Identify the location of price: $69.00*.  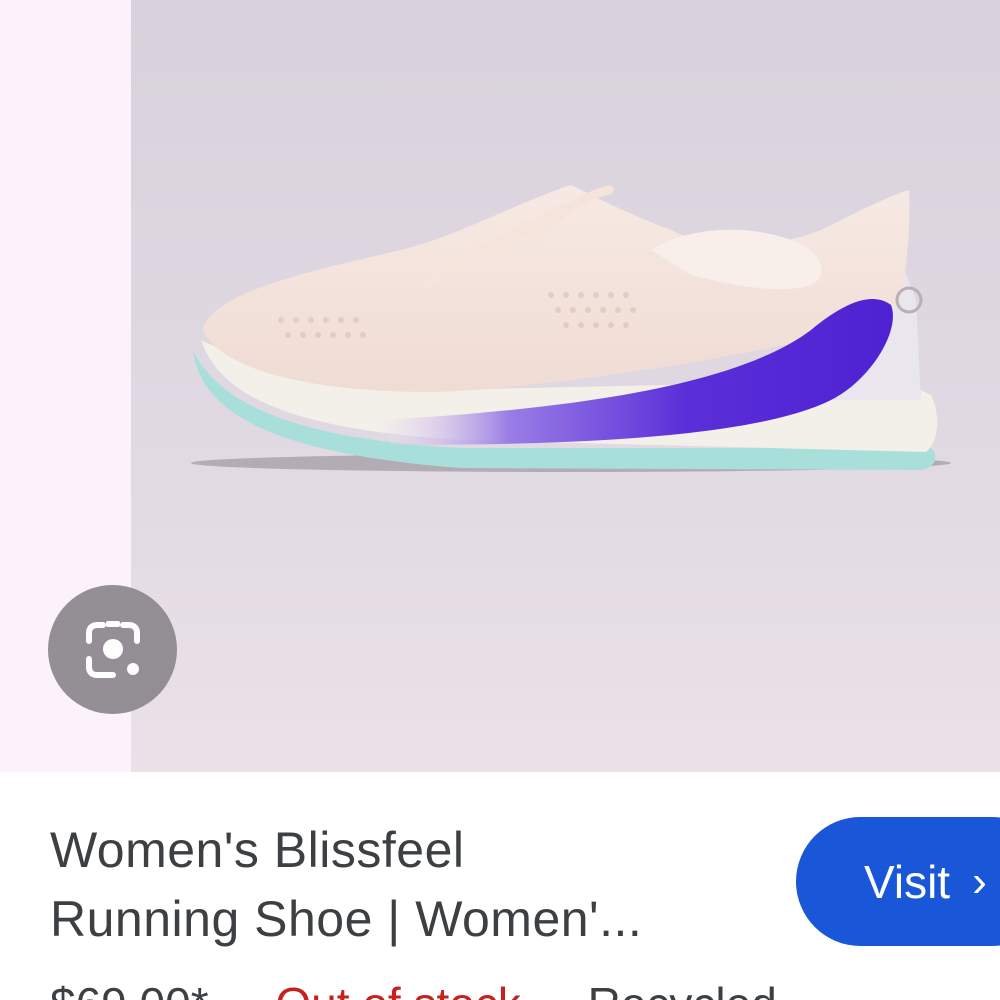
(129, 989).